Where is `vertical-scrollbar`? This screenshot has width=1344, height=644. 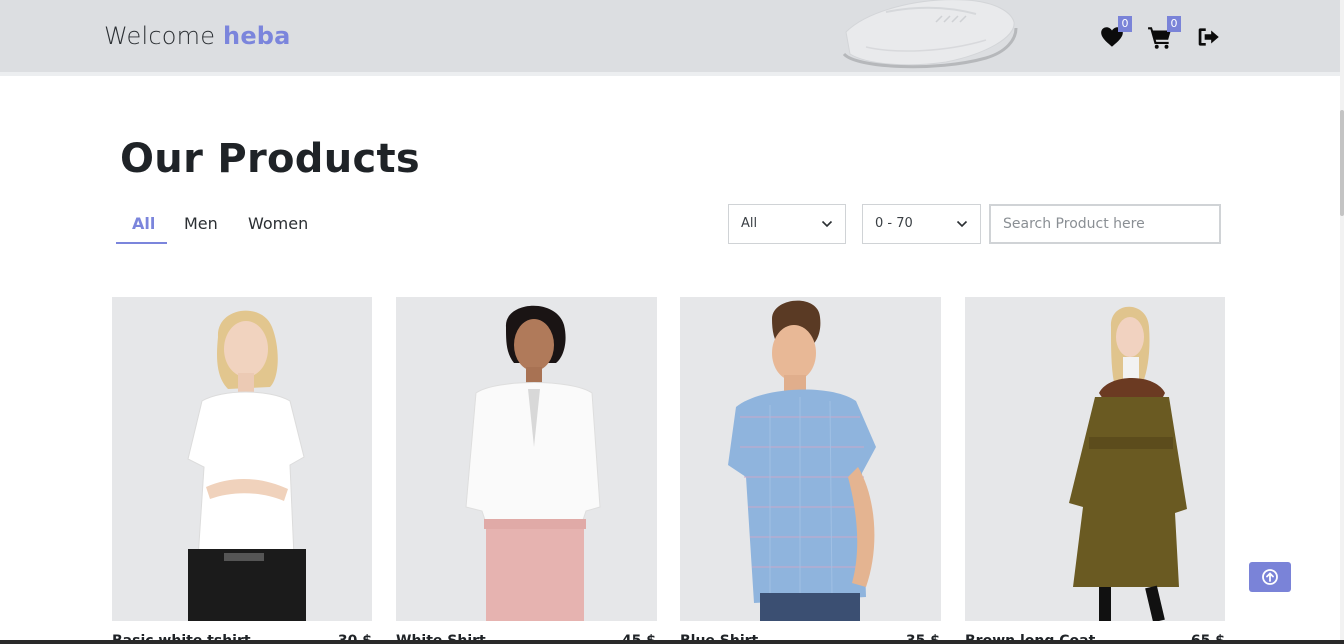
vertical-scrollbar is located at coordinates (1342, 322).